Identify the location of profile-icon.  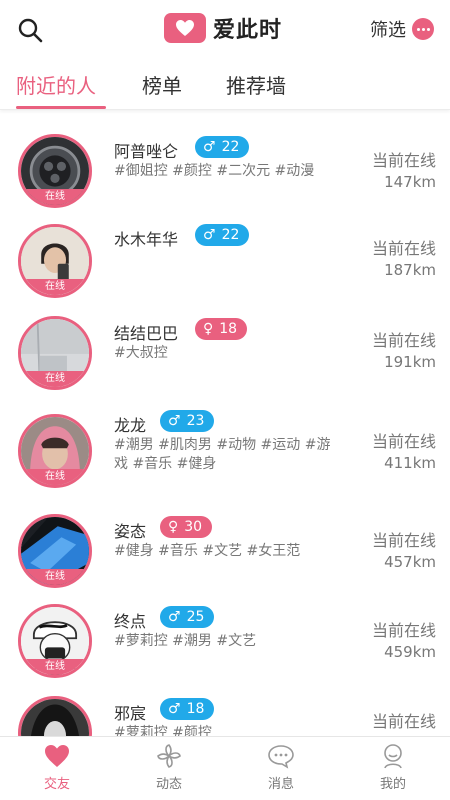
(393, 756).